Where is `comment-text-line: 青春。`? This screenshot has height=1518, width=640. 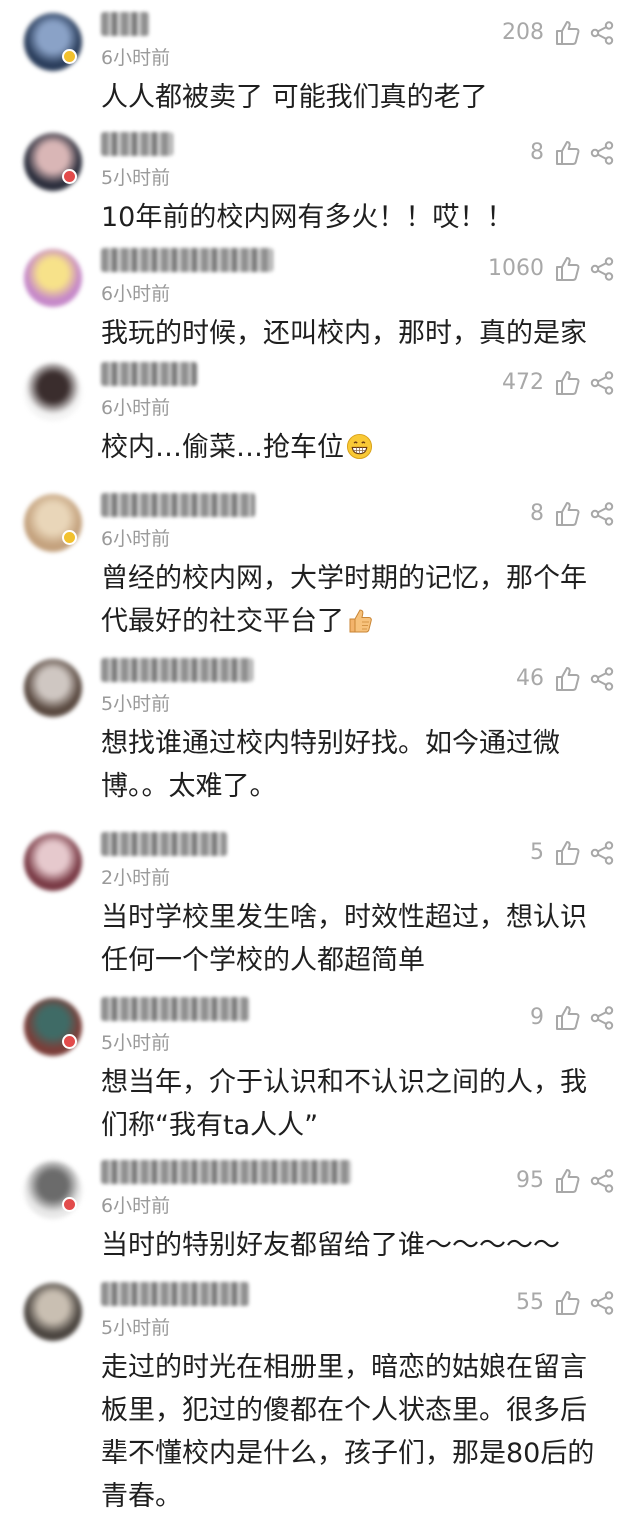
comment-text-line: 青春。 is located at coordinates (358, 1496).